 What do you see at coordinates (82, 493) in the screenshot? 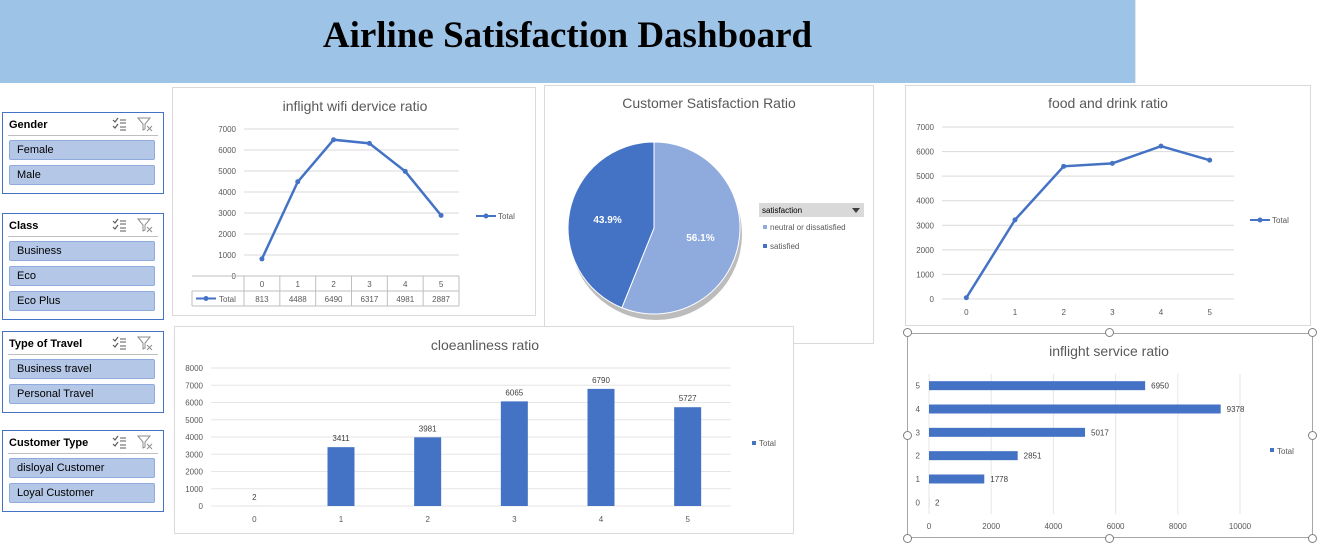
I see `slicer-item-loyal-customer: Loyal Customer` at bounding box center [82, 493].